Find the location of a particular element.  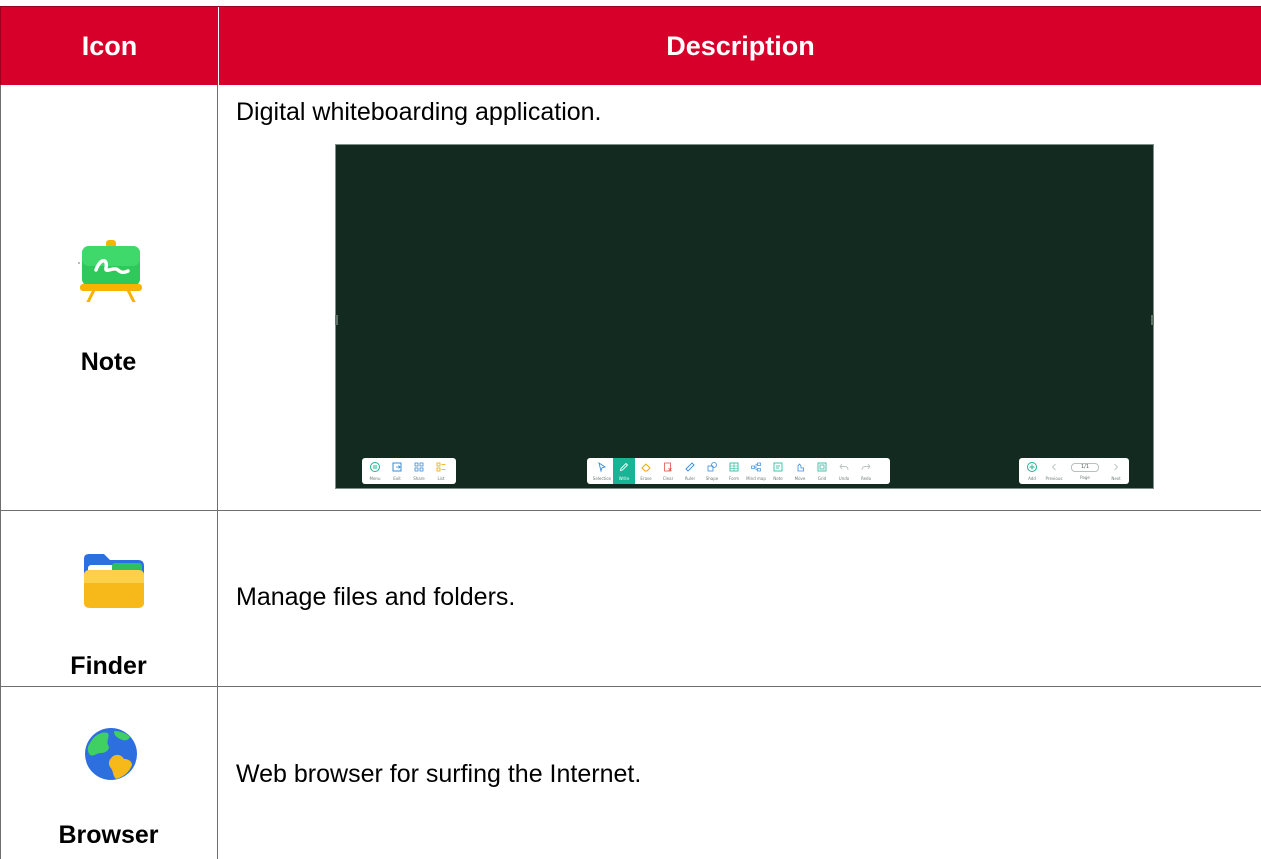

finder-folder-icon is located at coordinates (114, 581).